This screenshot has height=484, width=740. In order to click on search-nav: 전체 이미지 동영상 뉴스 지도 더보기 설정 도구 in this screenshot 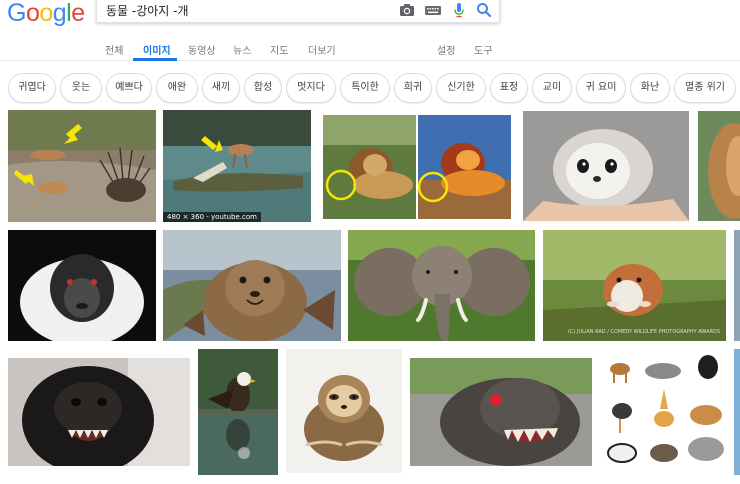, I will do `click(370, 50)`.